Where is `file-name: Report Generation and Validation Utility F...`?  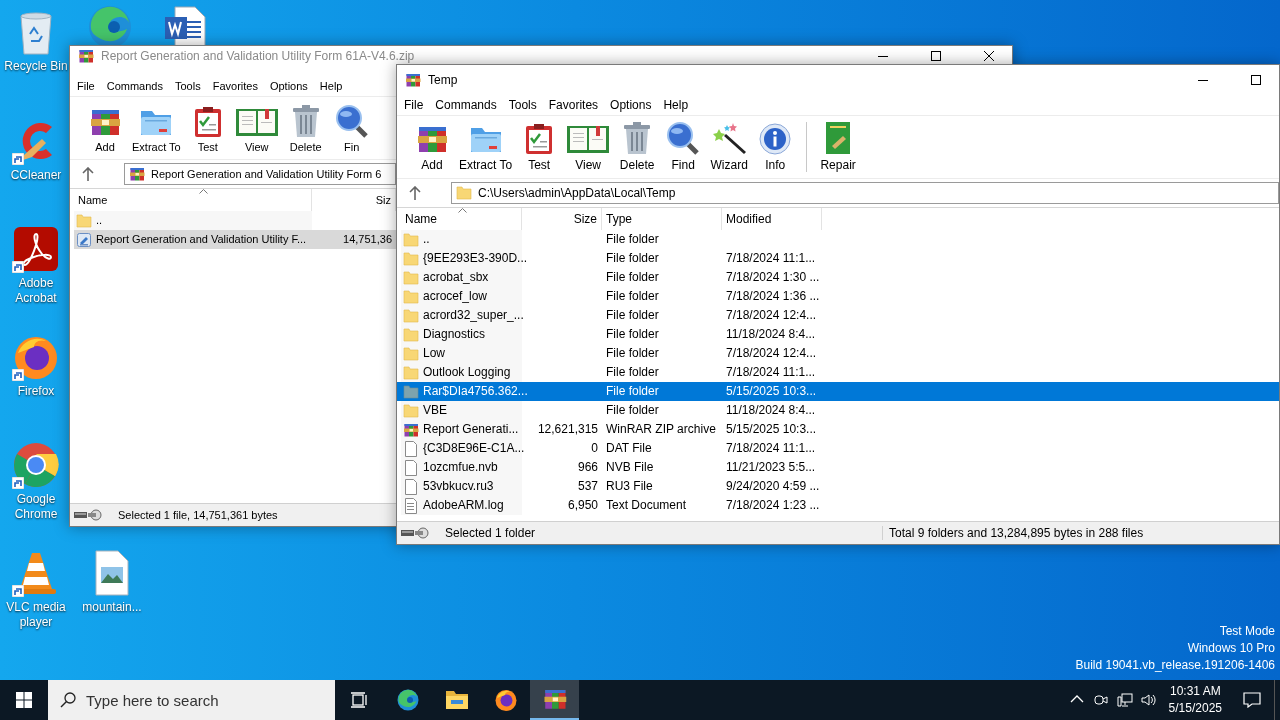 file-name: Report Generation and Validation Utility F... is located at coordinates (201, 239).